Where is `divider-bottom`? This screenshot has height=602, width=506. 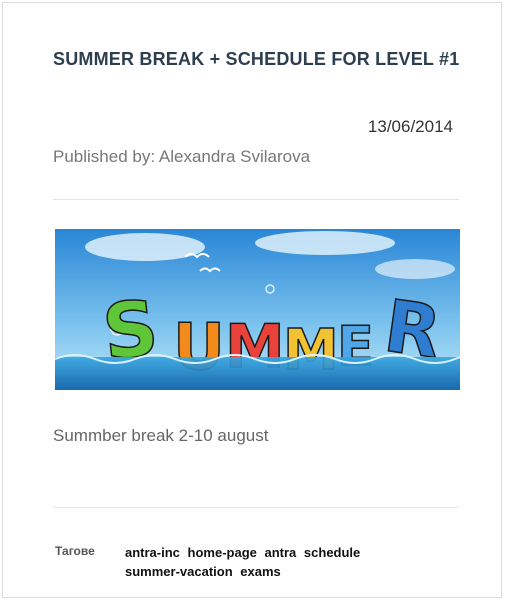 divider-bottom is located at coordinates (256, 507).